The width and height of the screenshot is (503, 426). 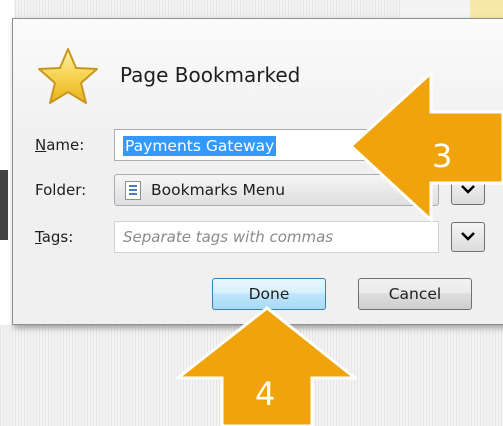 What do you see at coordinates (442, 156) in the screenshot?
I see `callout-number-3: 3` at bounding box center [442, 156].